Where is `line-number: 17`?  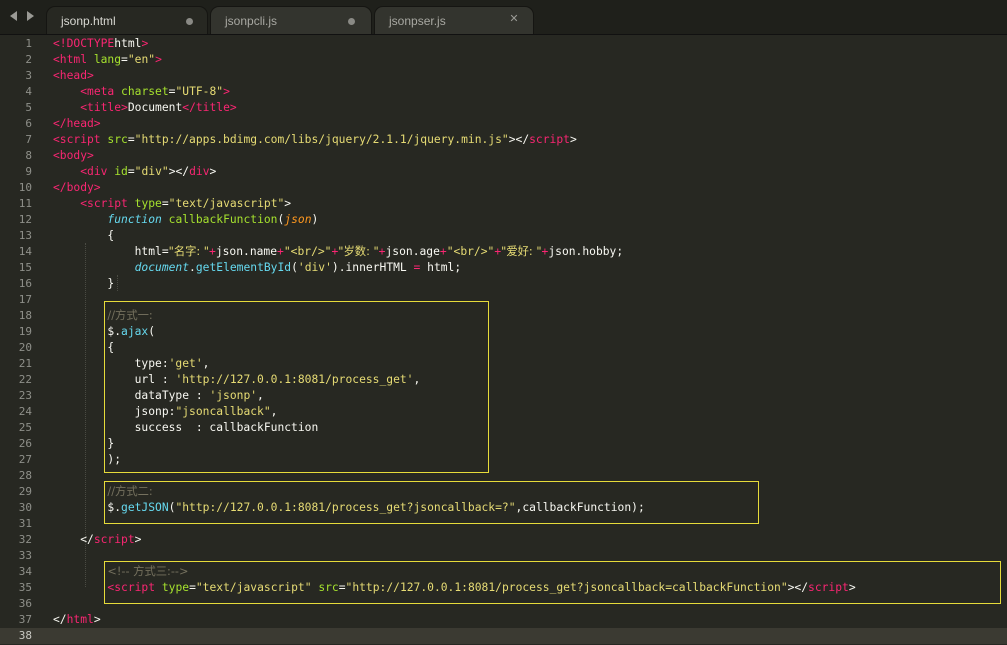 line-number: 17 is located at coordinates (25, 299).